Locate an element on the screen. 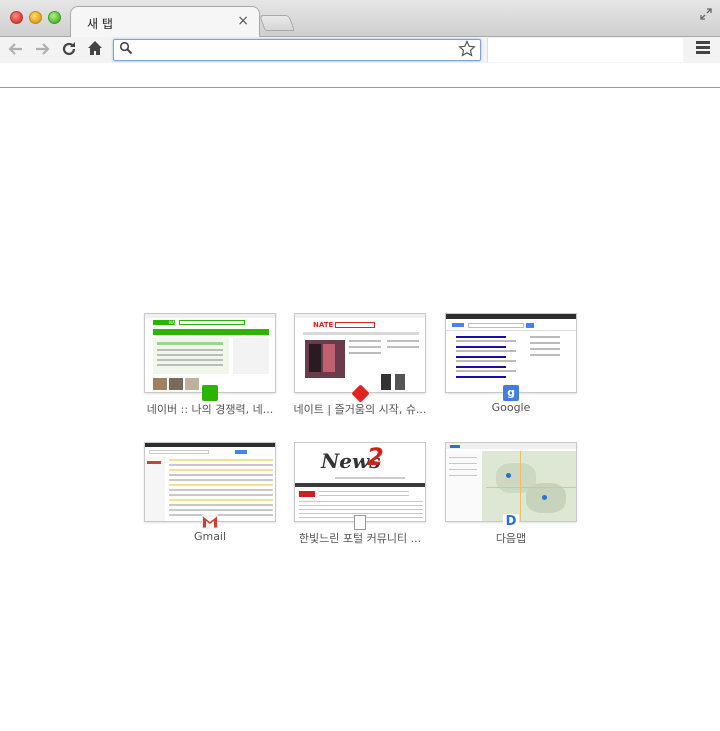 This screenshot has height=731, width=720. google-favicon-icon: g is located at coordinates (511, 393).